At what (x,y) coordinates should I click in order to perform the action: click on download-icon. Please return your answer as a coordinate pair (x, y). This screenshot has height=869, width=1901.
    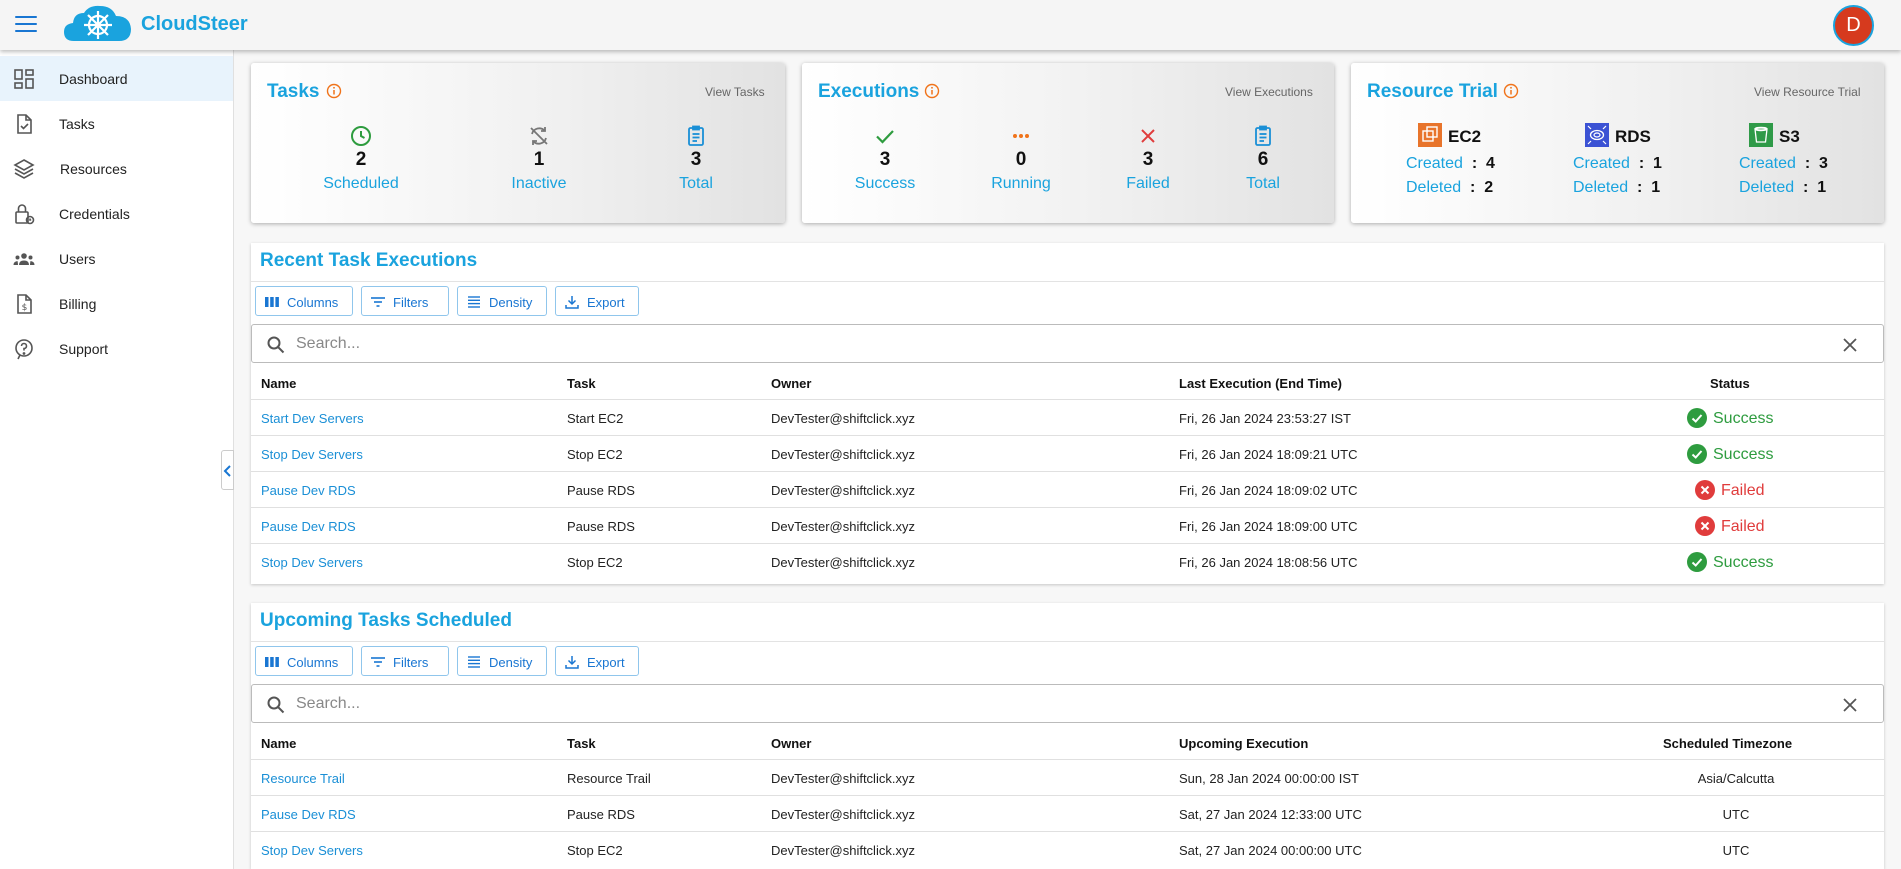
    Looking at the image, I should click on (572, 662).